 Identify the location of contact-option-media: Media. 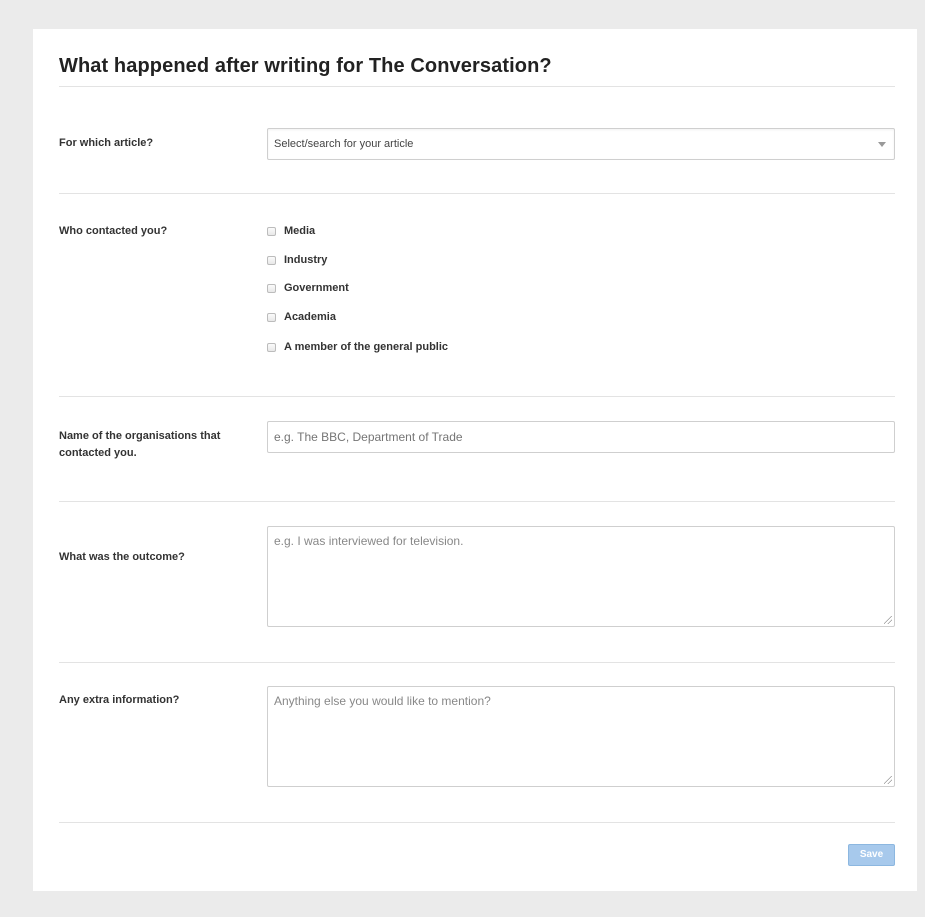
(291, 231).